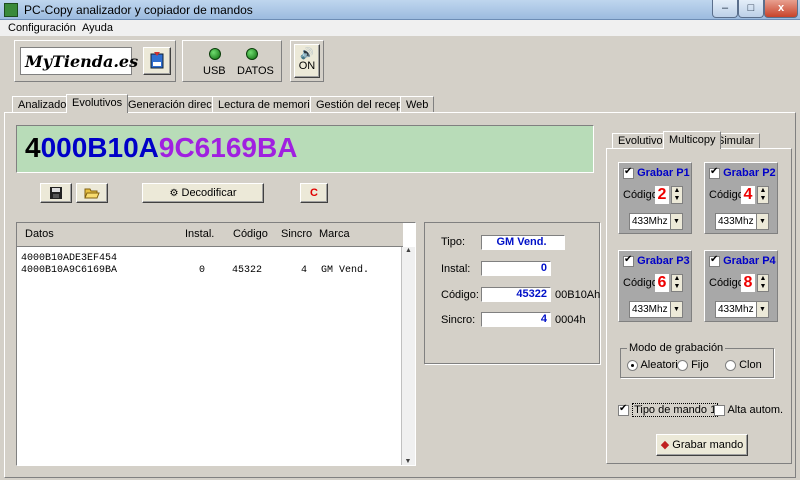 Image resolution: width=800 pixels, height=480 pixels. Describe the element at coordinates (209, 193) in the screenshot. I see `decode-label: Decodificar` at that location.